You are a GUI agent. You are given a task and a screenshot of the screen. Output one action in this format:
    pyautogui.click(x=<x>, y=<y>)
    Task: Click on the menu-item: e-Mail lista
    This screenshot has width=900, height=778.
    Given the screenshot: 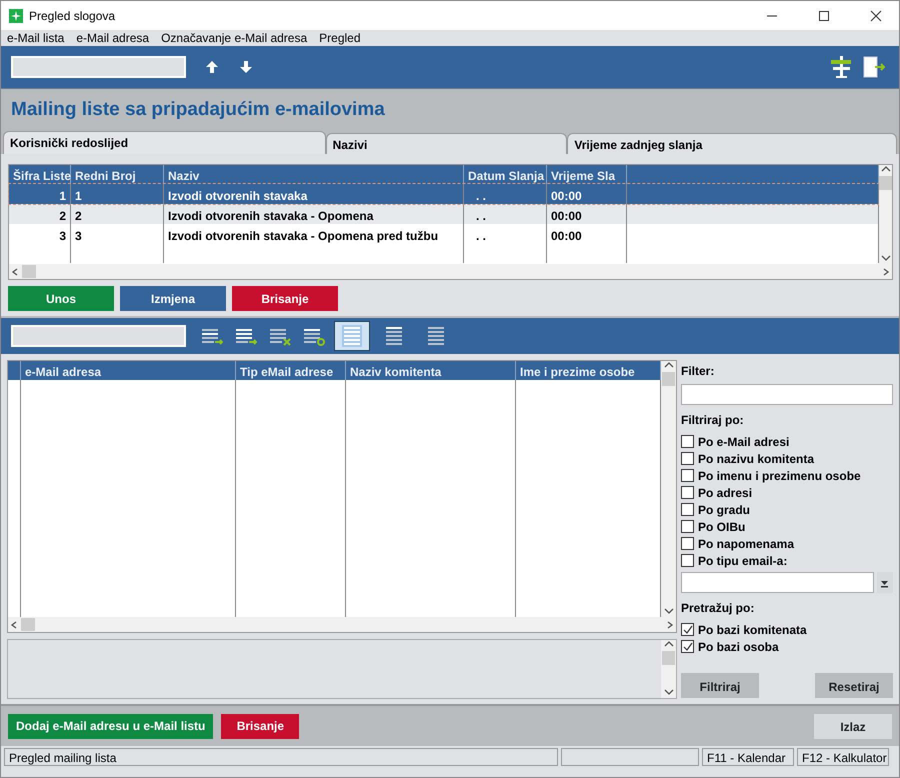 What is the action you would take?
    pyautogui.click(x=35, y=38)
    